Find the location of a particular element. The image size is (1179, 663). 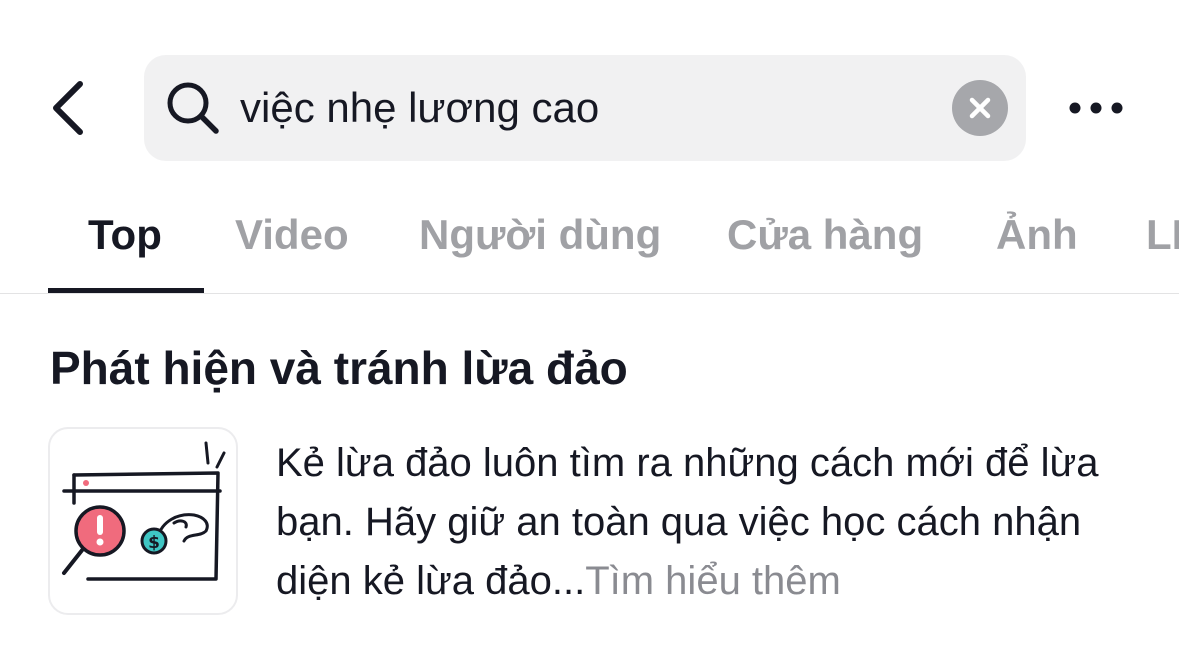

search-icon is located at coordinates (193, 108).